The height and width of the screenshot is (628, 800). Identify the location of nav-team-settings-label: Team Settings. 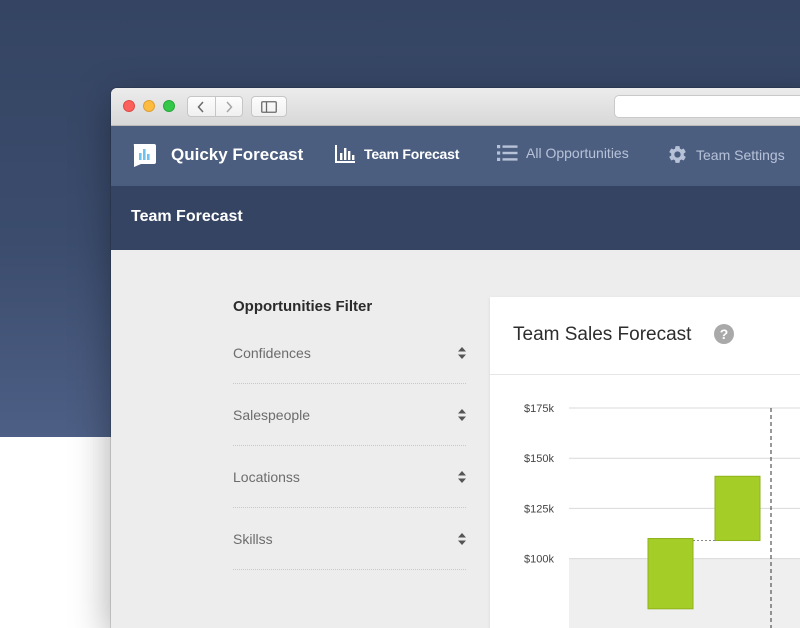
(740, 154).